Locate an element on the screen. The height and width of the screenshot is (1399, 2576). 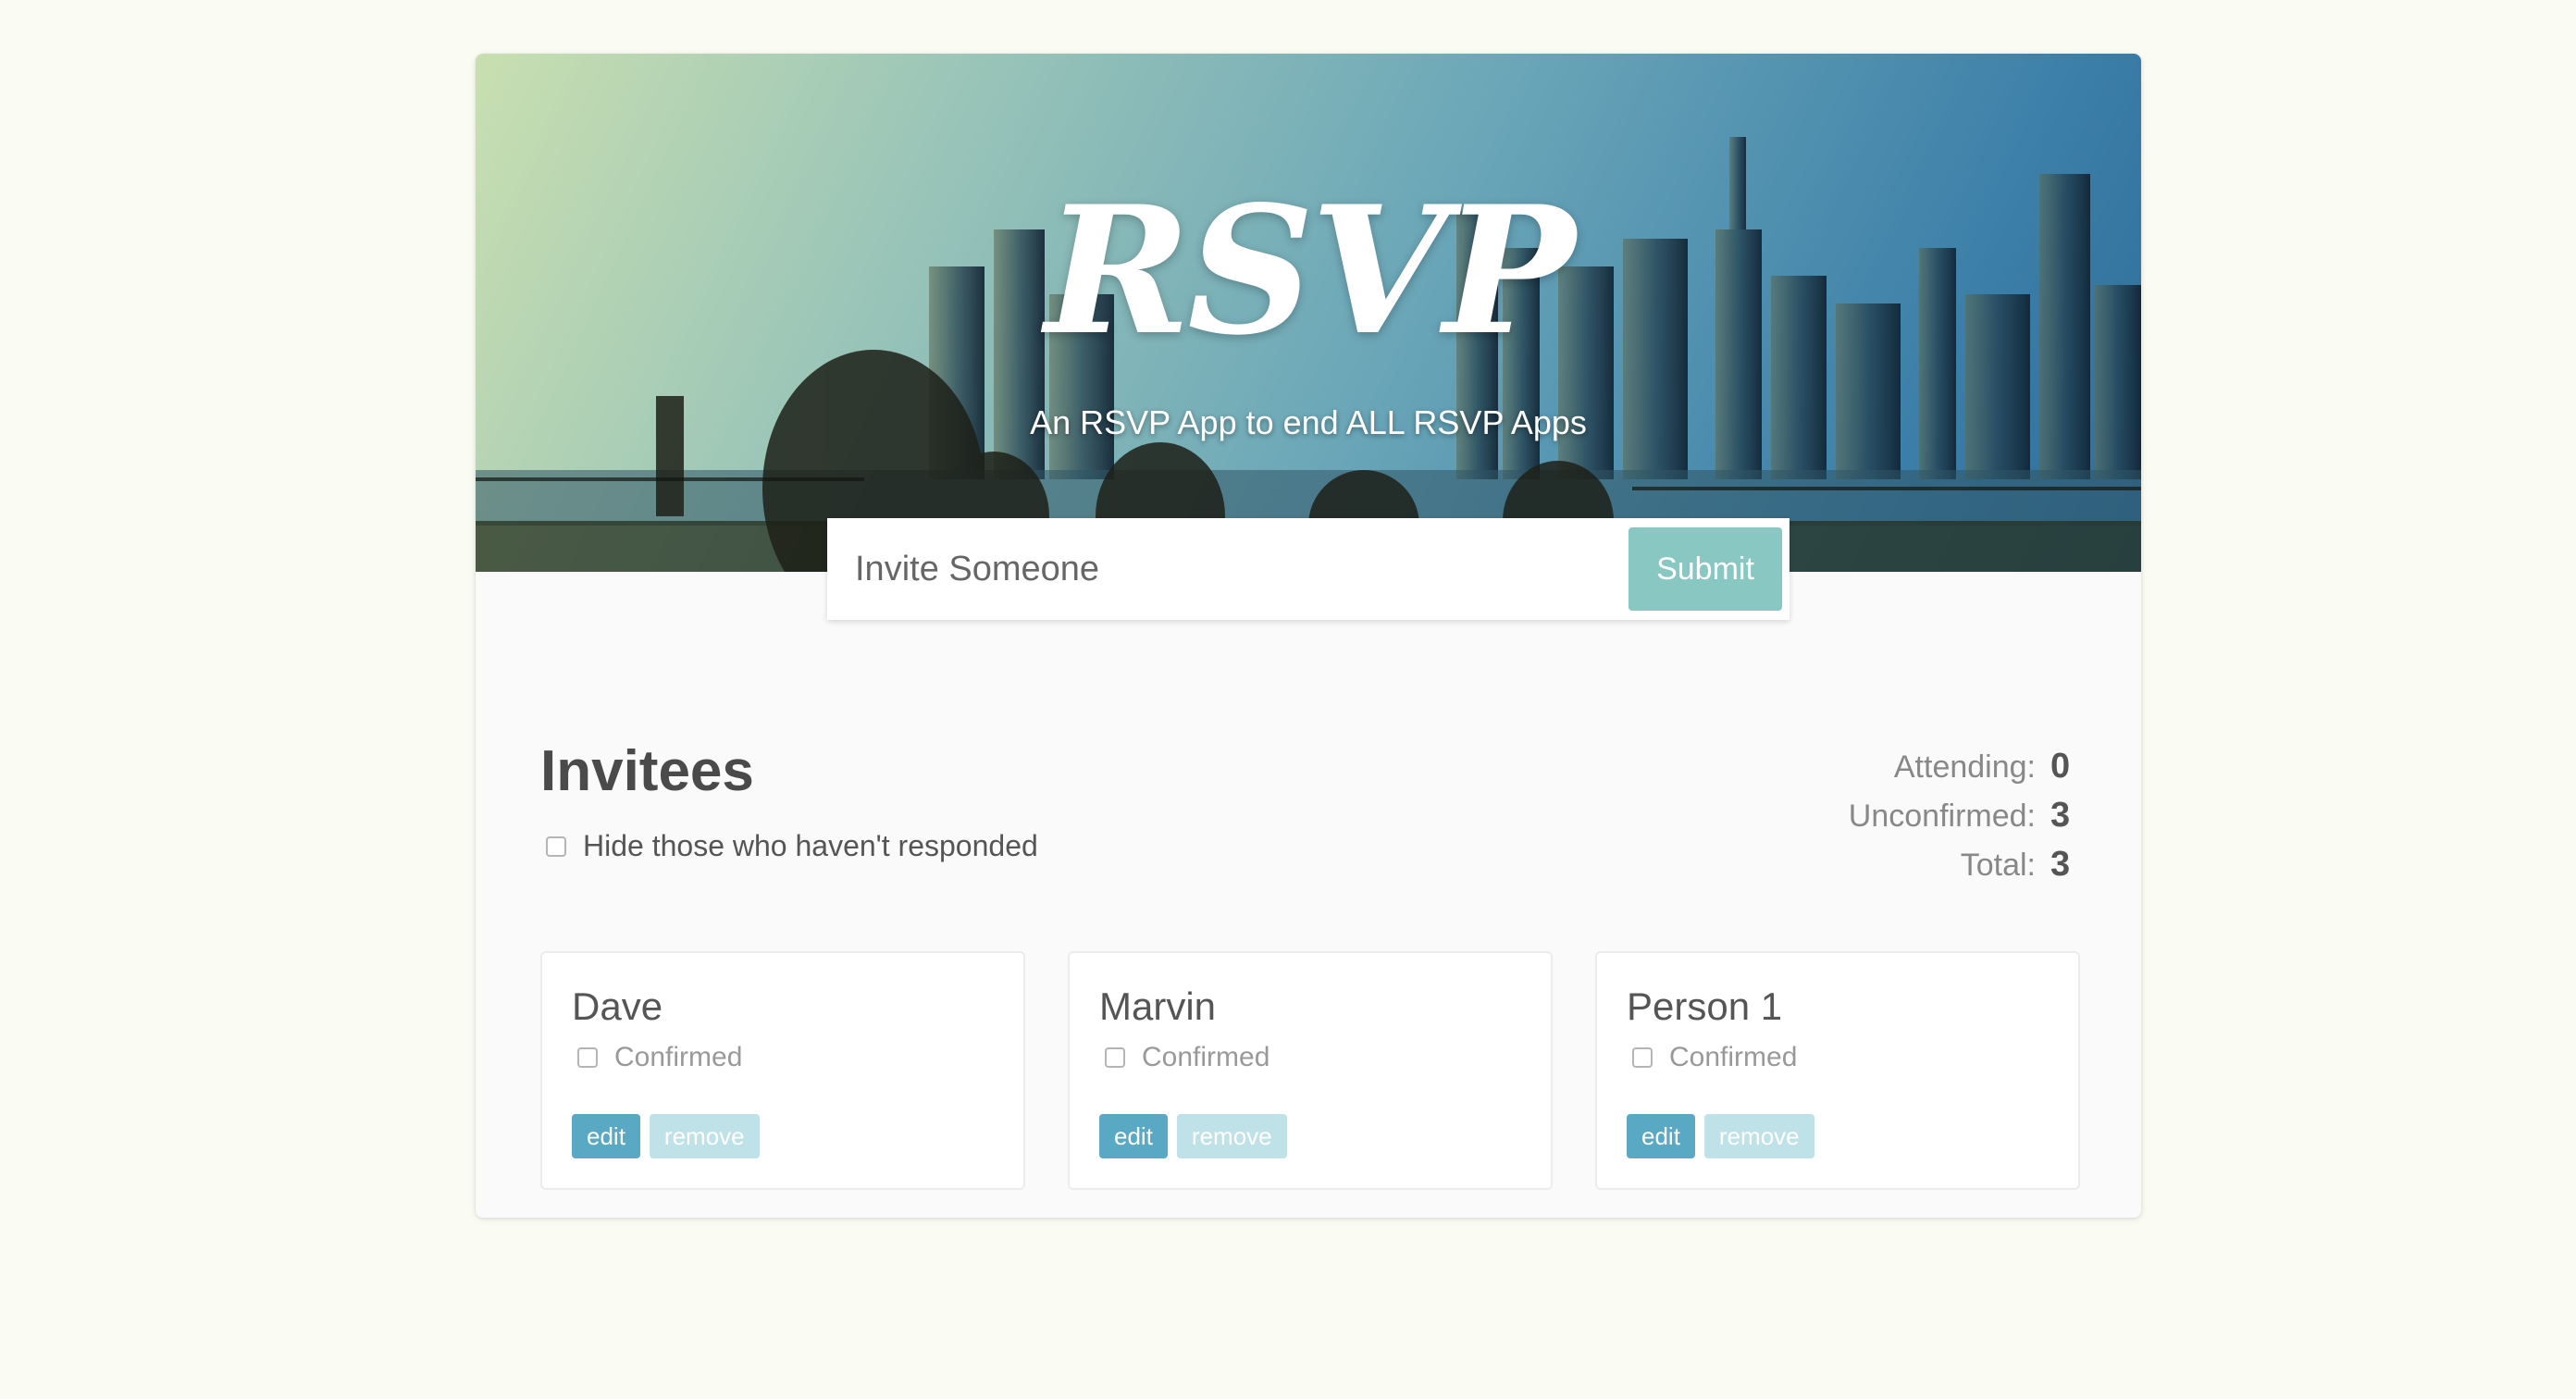
attending-value: 0 is located at coordinates (2060, 766).